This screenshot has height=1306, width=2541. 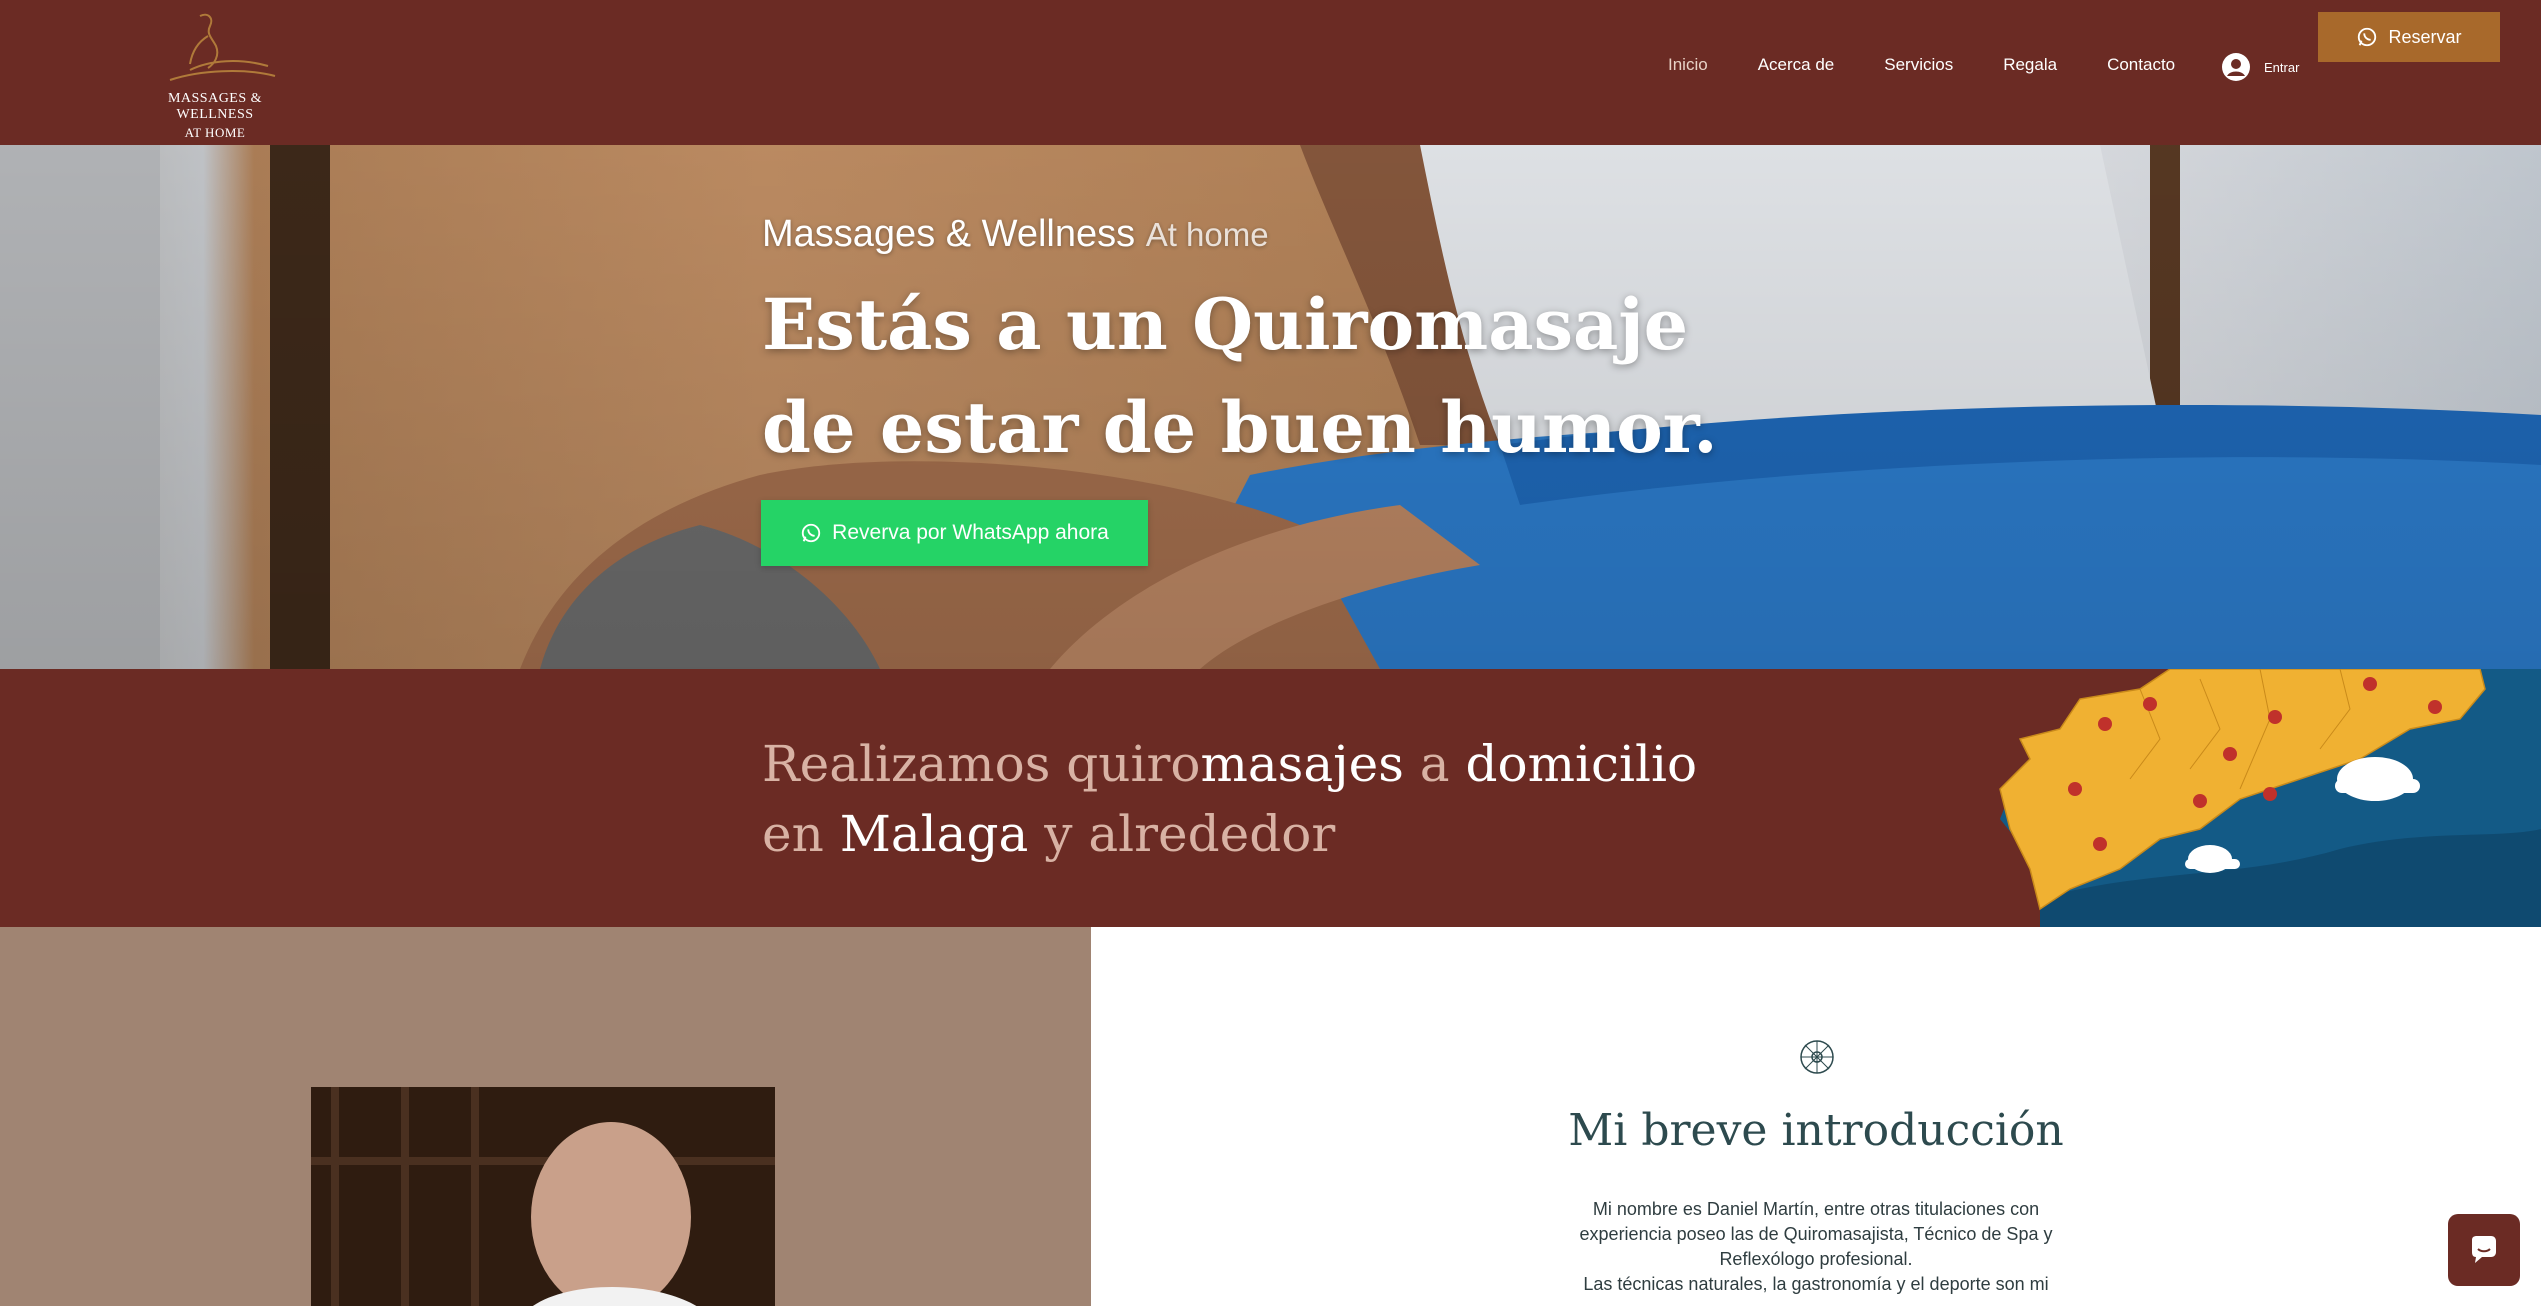 I want to click on banner-word-highlight: masajes, so click(x=1302, y=764).